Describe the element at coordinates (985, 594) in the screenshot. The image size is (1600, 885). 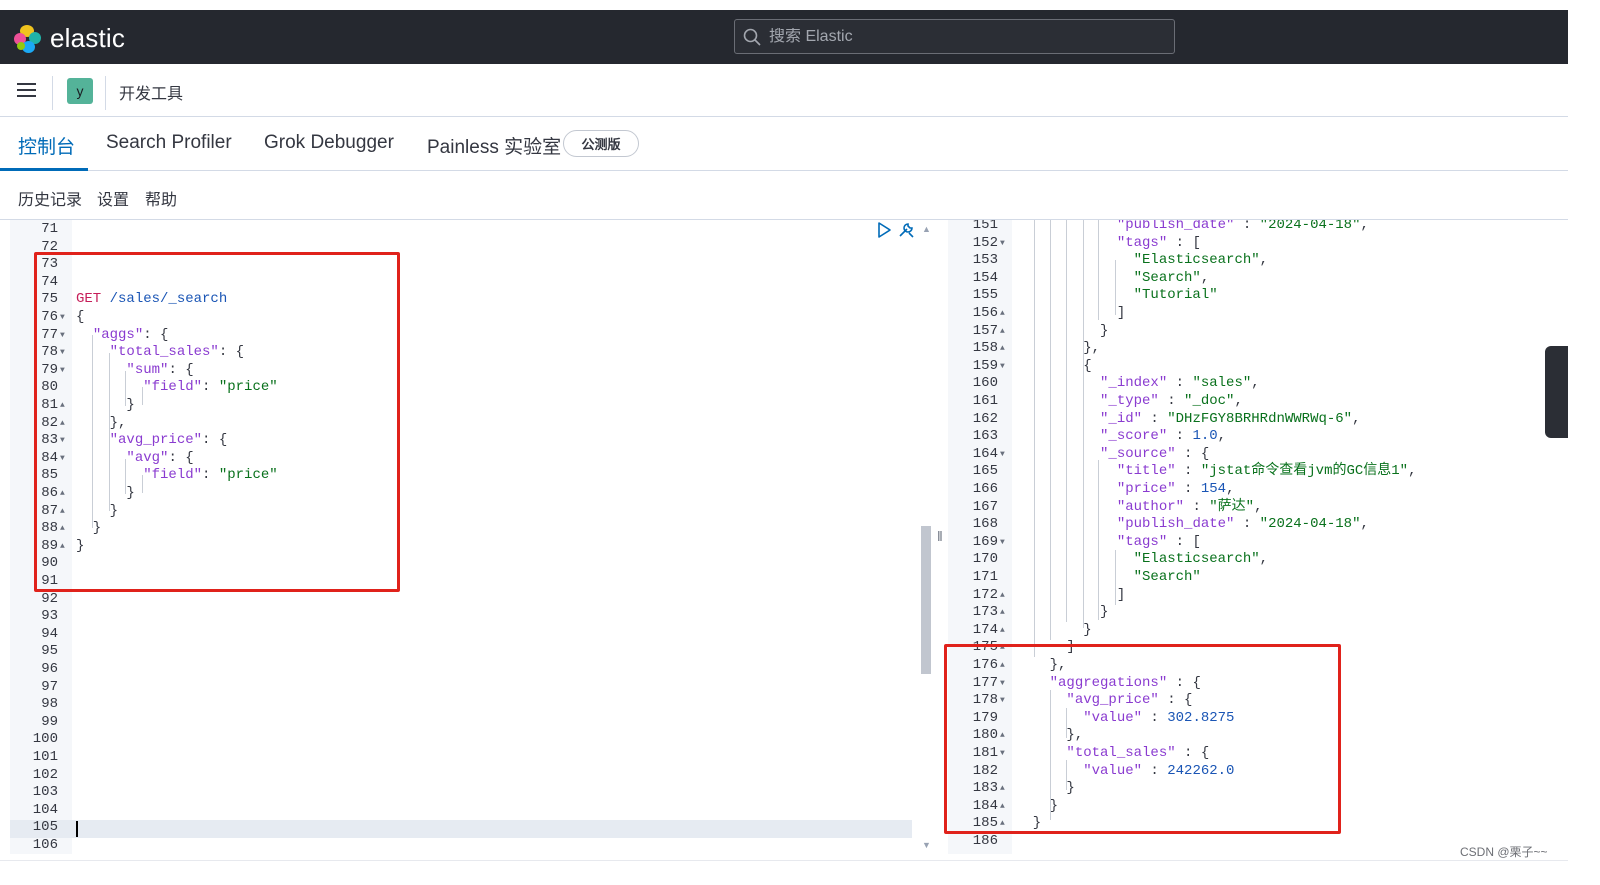
I see `line-number: 172` at that location.